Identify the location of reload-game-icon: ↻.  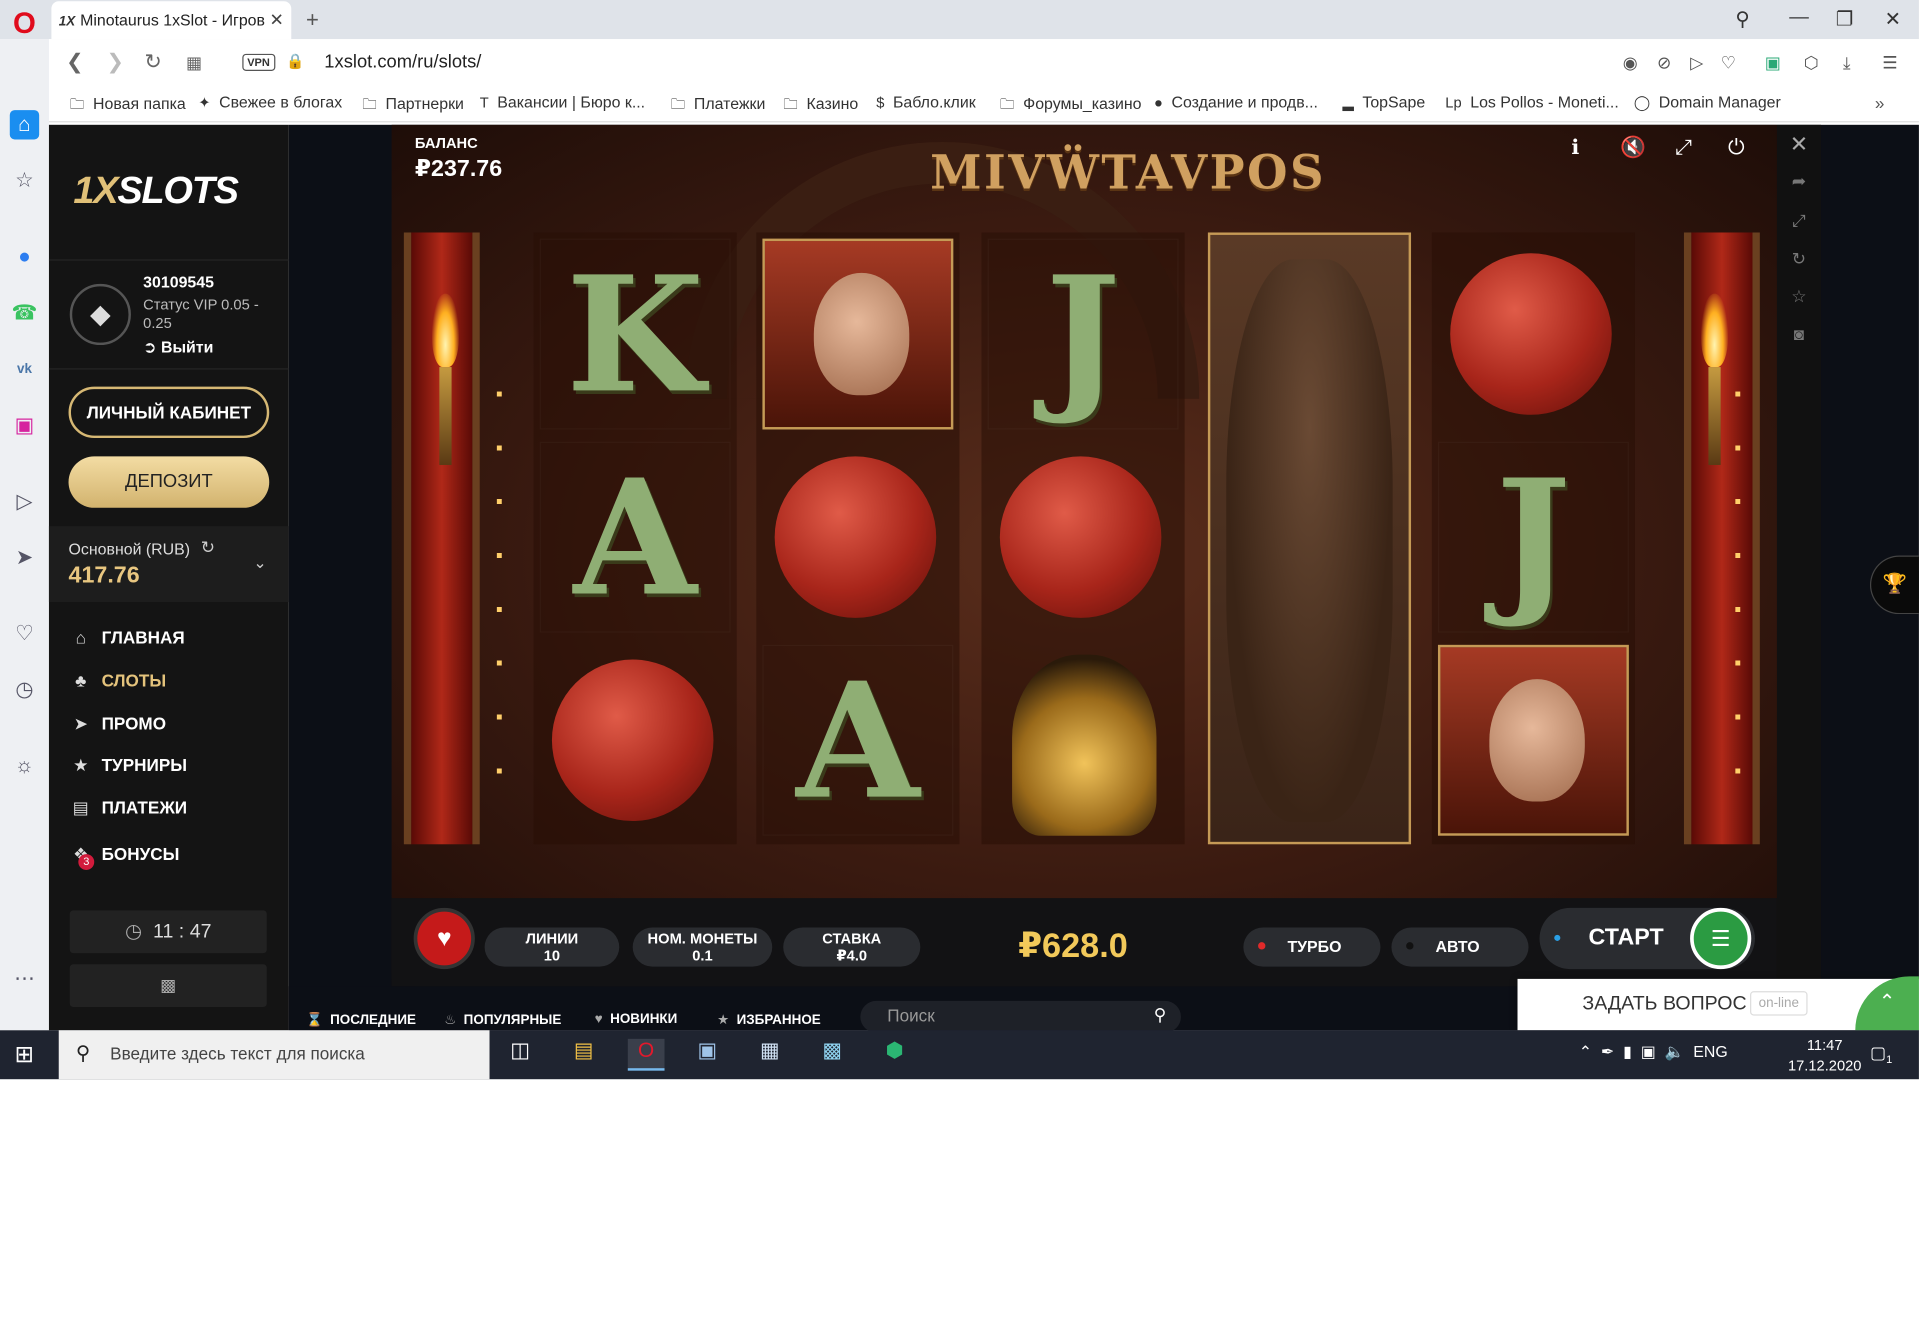
(1799, 258).